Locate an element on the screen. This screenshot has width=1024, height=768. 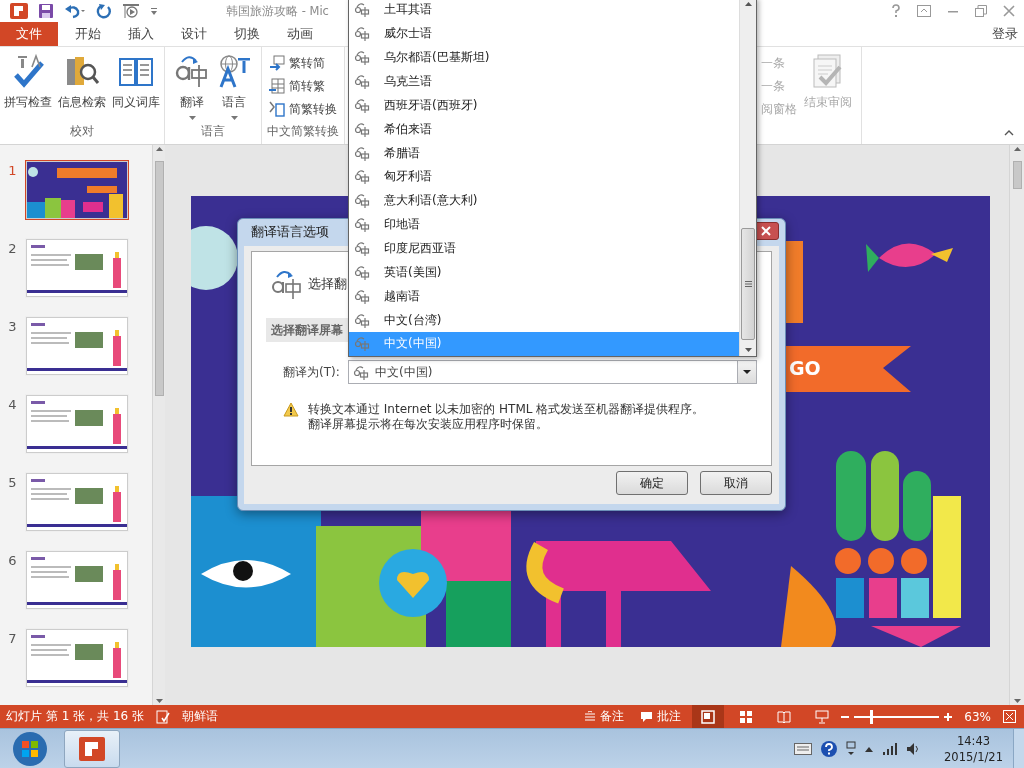
taskbar-app-button is located at coordinates (92, 748).